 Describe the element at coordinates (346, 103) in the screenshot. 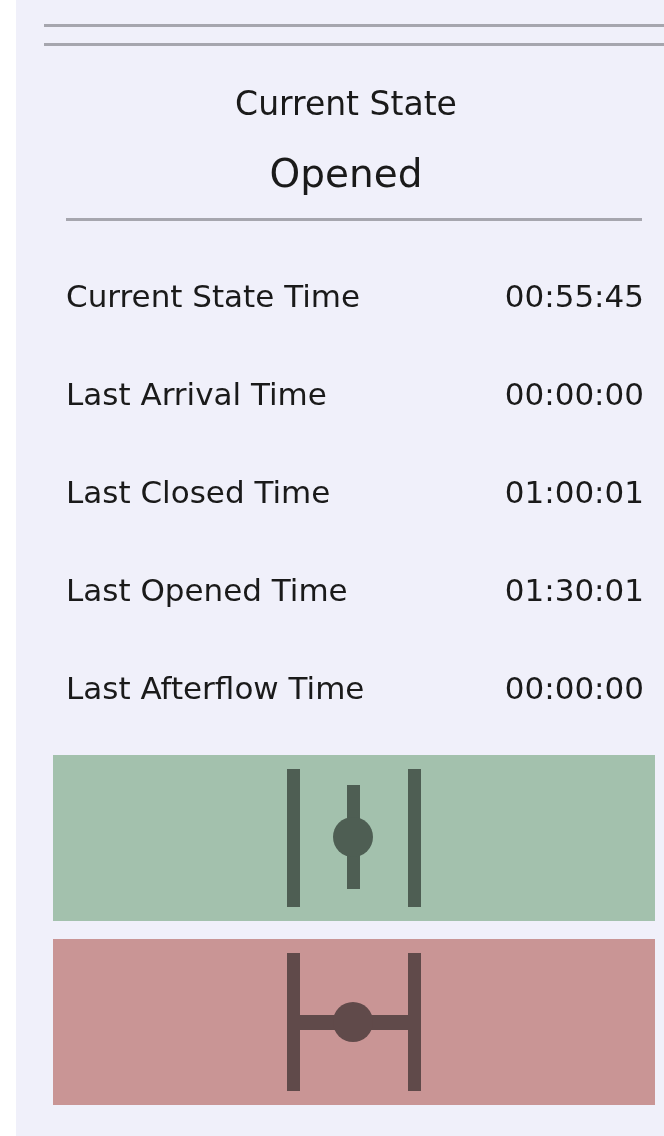

I see `section-title: Current State` at that location.